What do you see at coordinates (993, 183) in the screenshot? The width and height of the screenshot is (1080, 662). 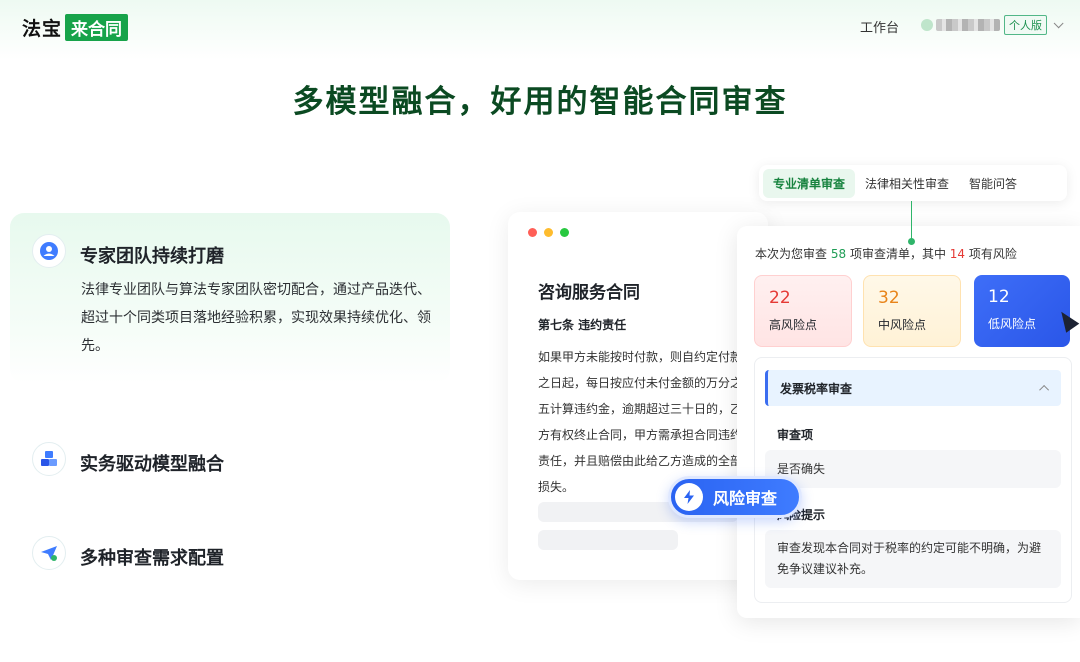 I see `tab-smart-qa: 智能问答` at bounding box center [993, 183].